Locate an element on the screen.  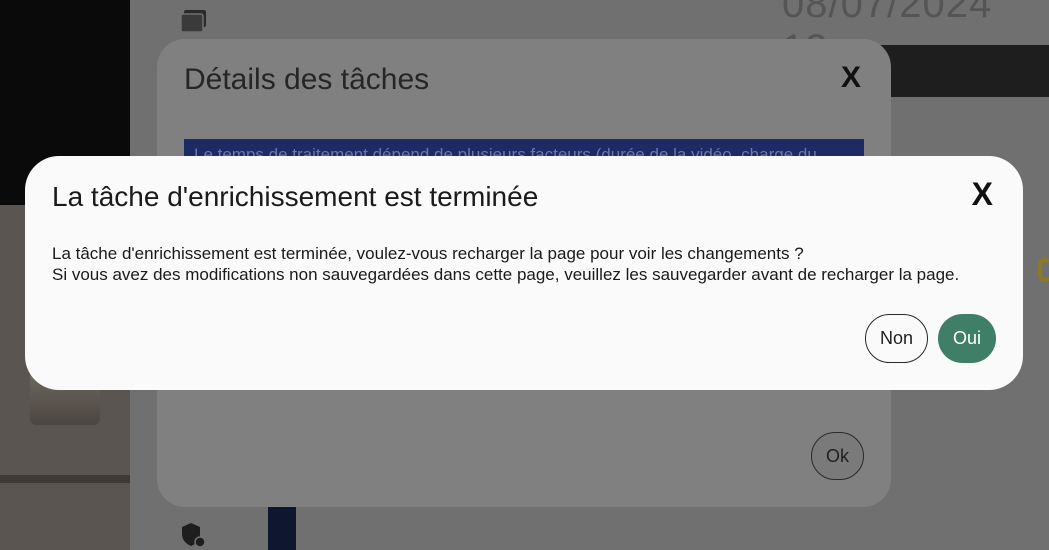
no-button: Non is located at coordinates (896, 338).